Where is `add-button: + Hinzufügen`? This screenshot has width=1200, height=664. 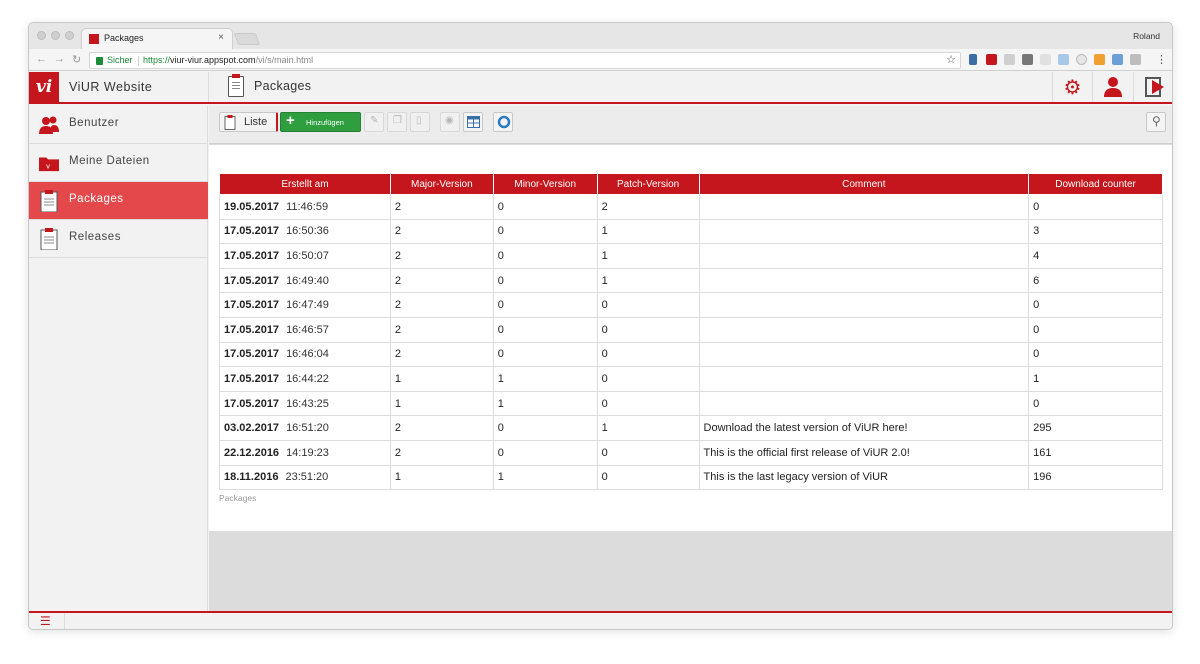
add-button: + Hinzufügen is located at coordinates (320, 122).